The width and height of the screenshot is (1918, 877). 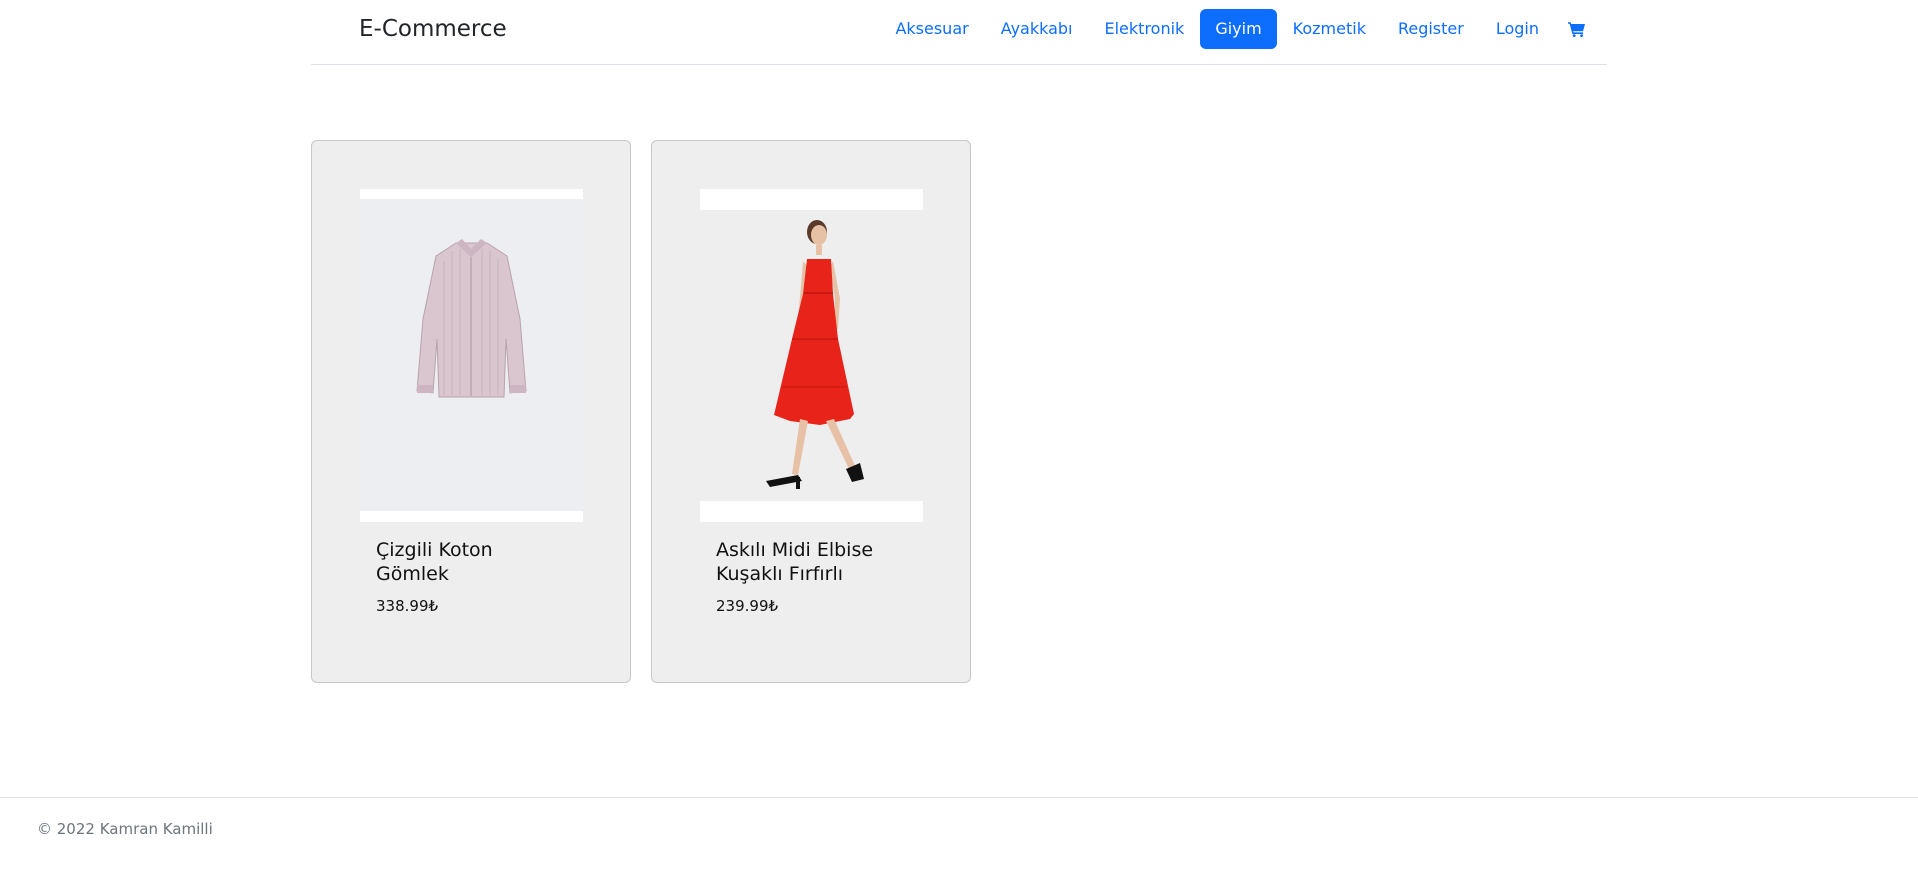 What do you see at coordinates (931, 29) in the screenshot?
I see `nav-item-aksesuar: Aksesuar` at bounding box center [931, 29].